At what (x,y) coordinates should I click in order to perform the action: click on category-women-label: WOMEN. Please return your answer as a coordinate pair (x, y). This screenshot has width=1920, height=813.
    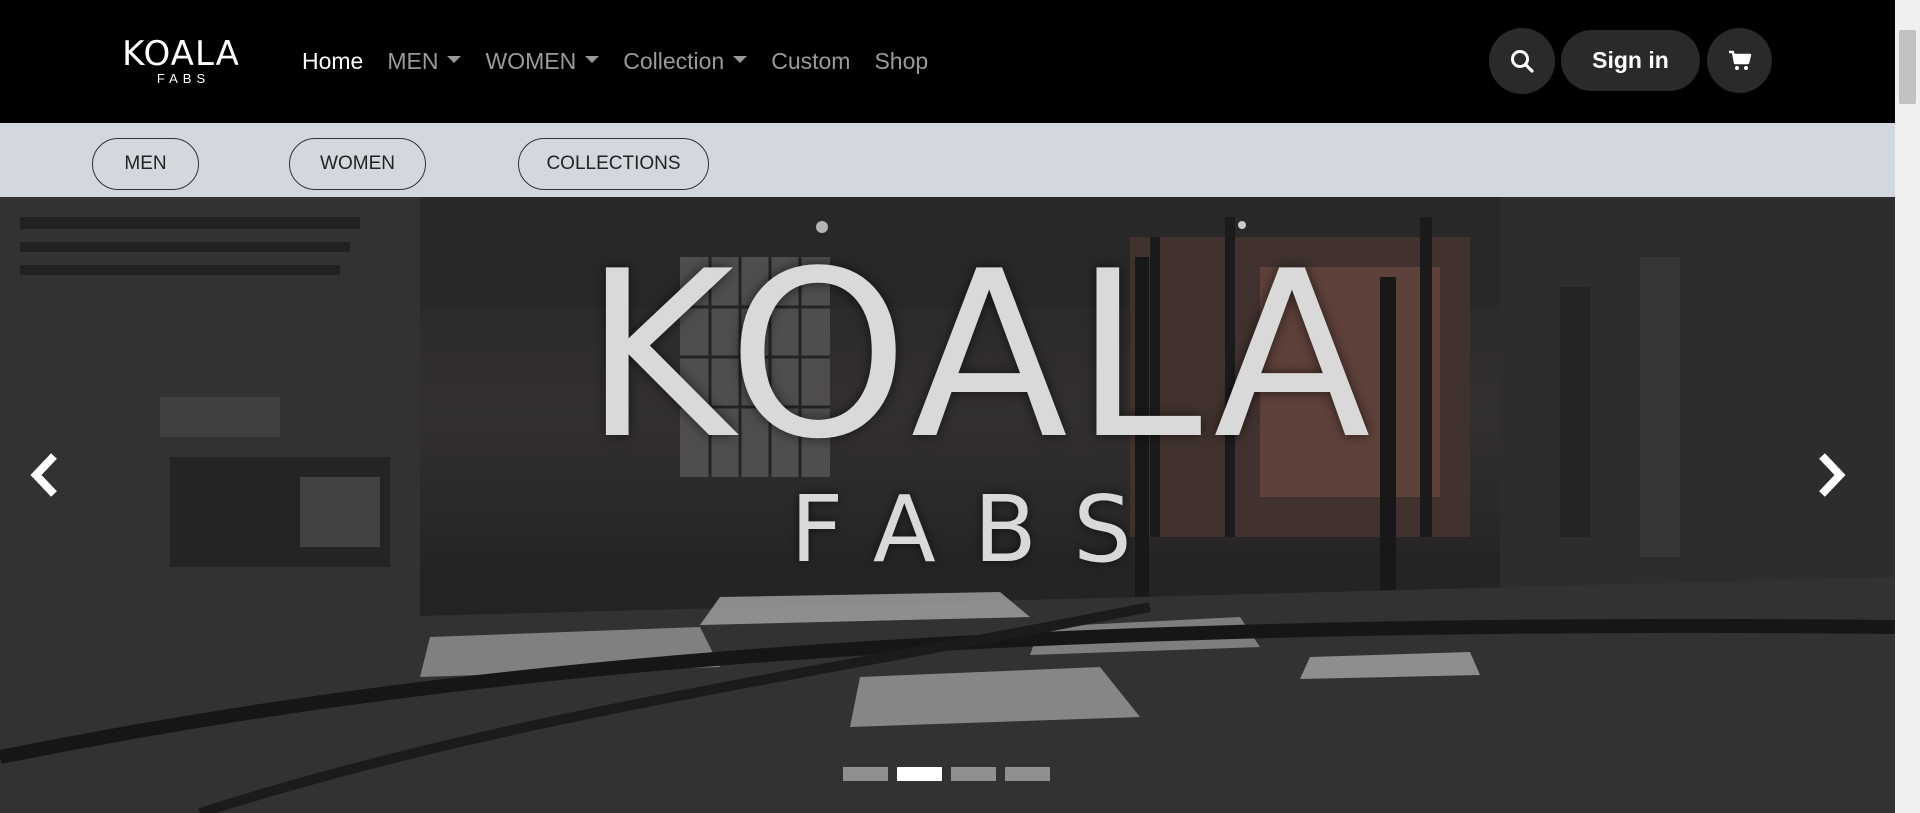
    Looking at the image, I should click on (357, 163).